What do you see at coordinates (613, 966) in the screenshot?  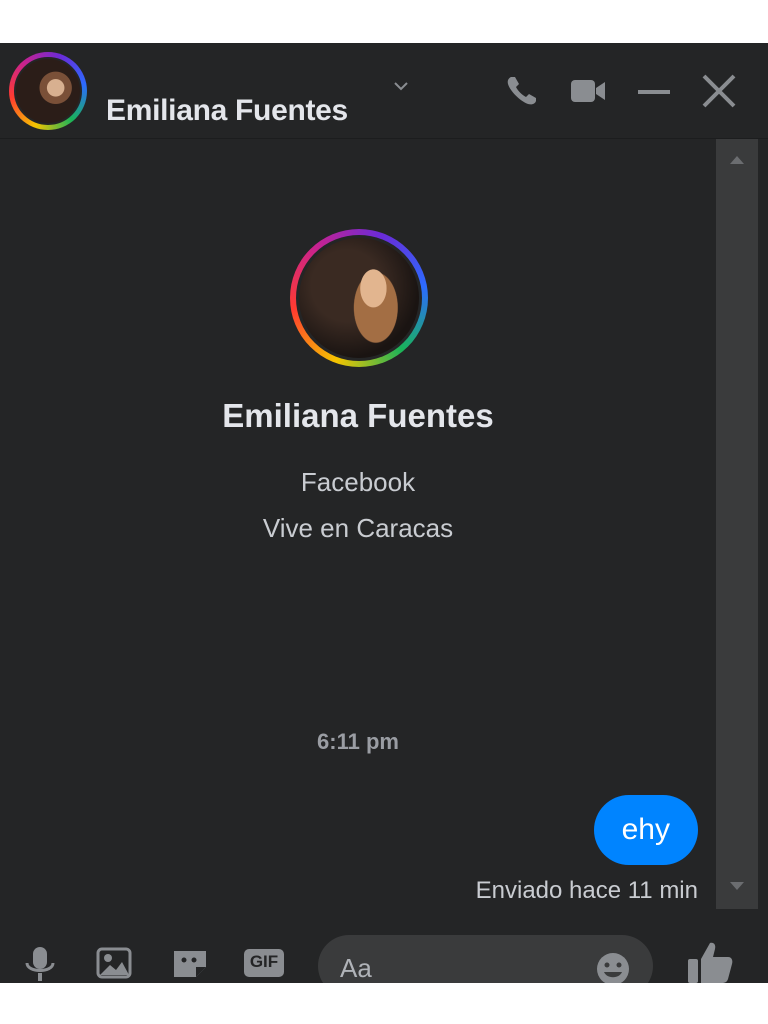 I see `emoji-icon` at bounding box center [613, 966].